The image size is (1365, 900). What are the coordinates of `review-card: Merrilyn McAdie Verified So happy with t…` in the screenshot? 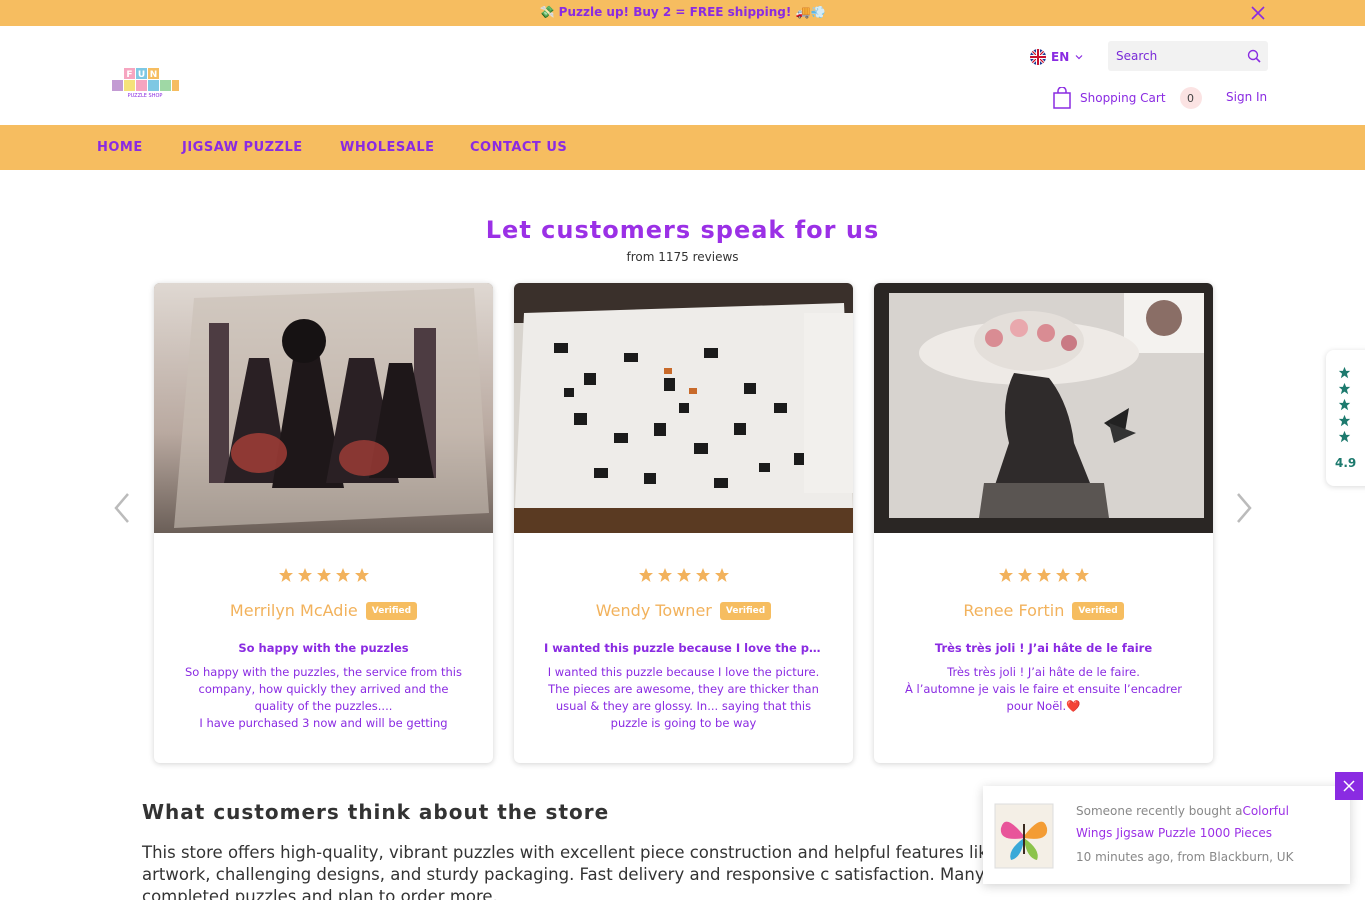 It's located at (323, 523).